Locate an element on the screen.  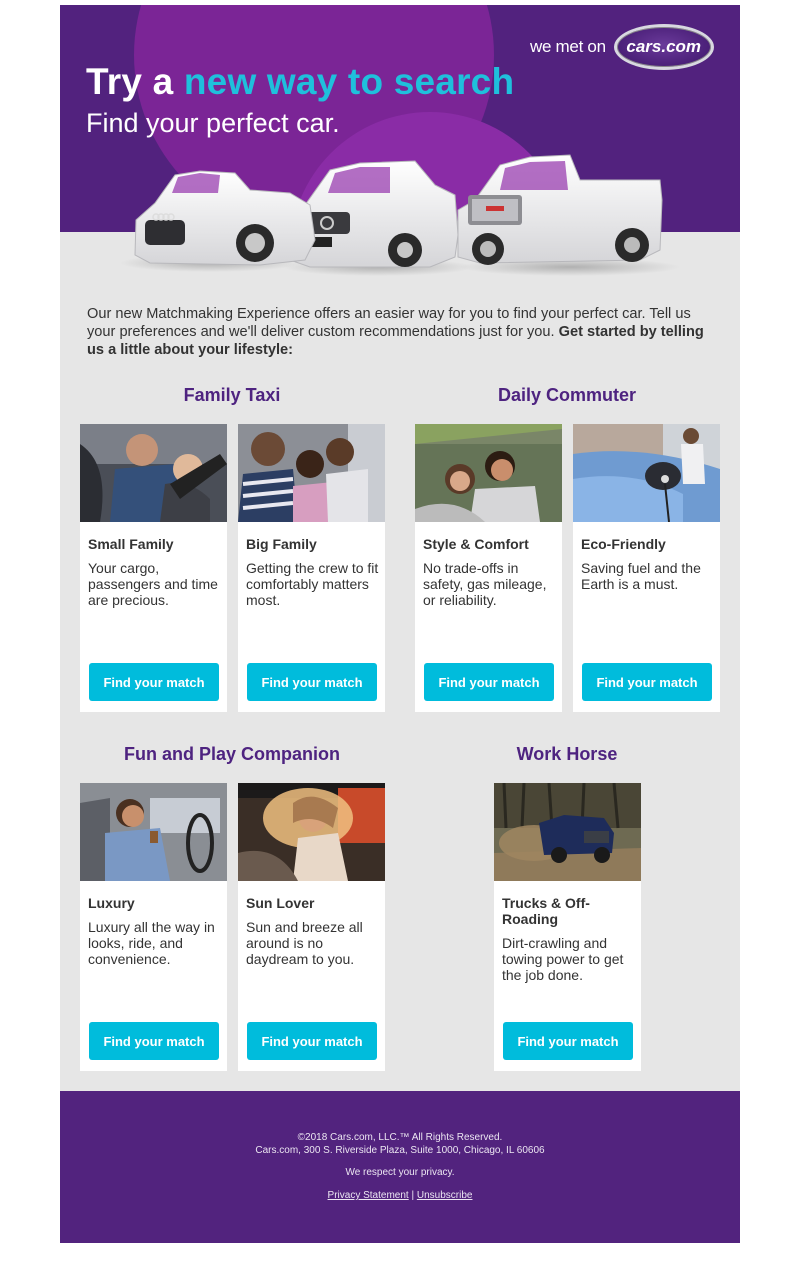
card-title: Luxury is located at coordinates (111, 903).